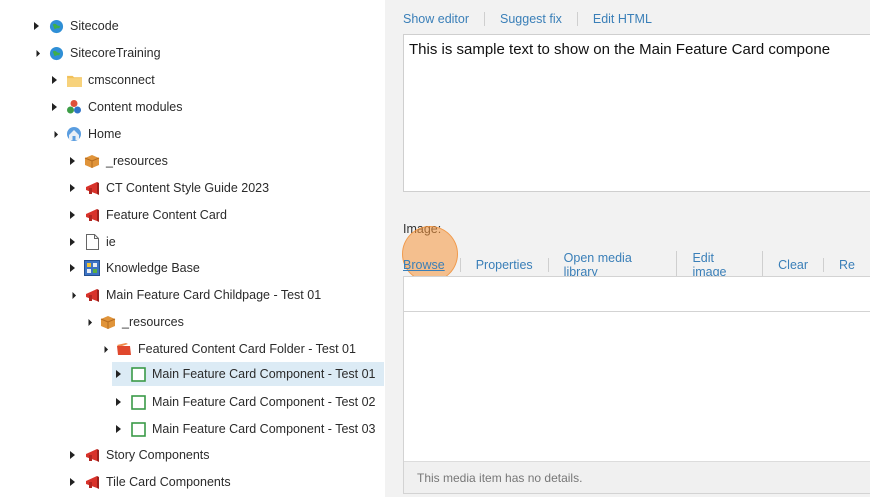 This screenshot has height=497, width=870. I want to click on tree-item-label: Featured Content Card Folder - Test 01, so click(247, 349).